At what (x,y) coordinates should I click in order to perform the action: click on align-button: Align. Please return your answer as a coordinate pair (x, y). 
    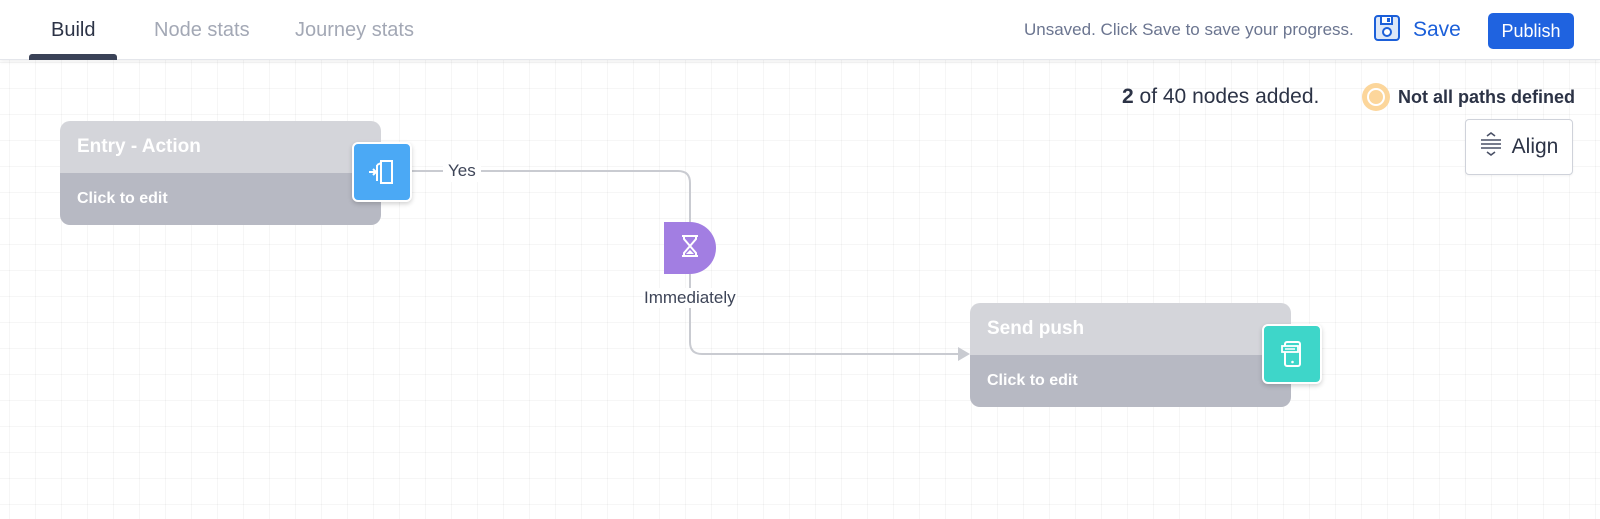
    Looking at the image, I should click on (1519, 147).